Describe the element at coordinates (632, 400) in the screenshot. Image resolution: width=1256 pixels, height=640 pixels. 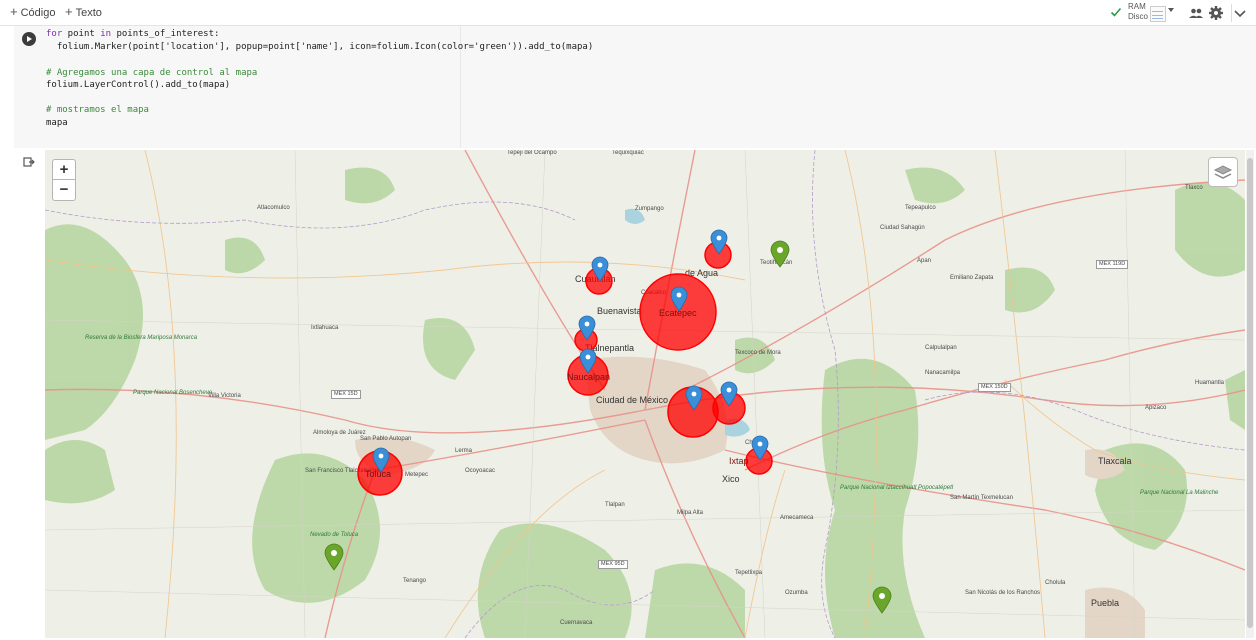
I see `map-label-cdmx: Ciudad de México` at that location.